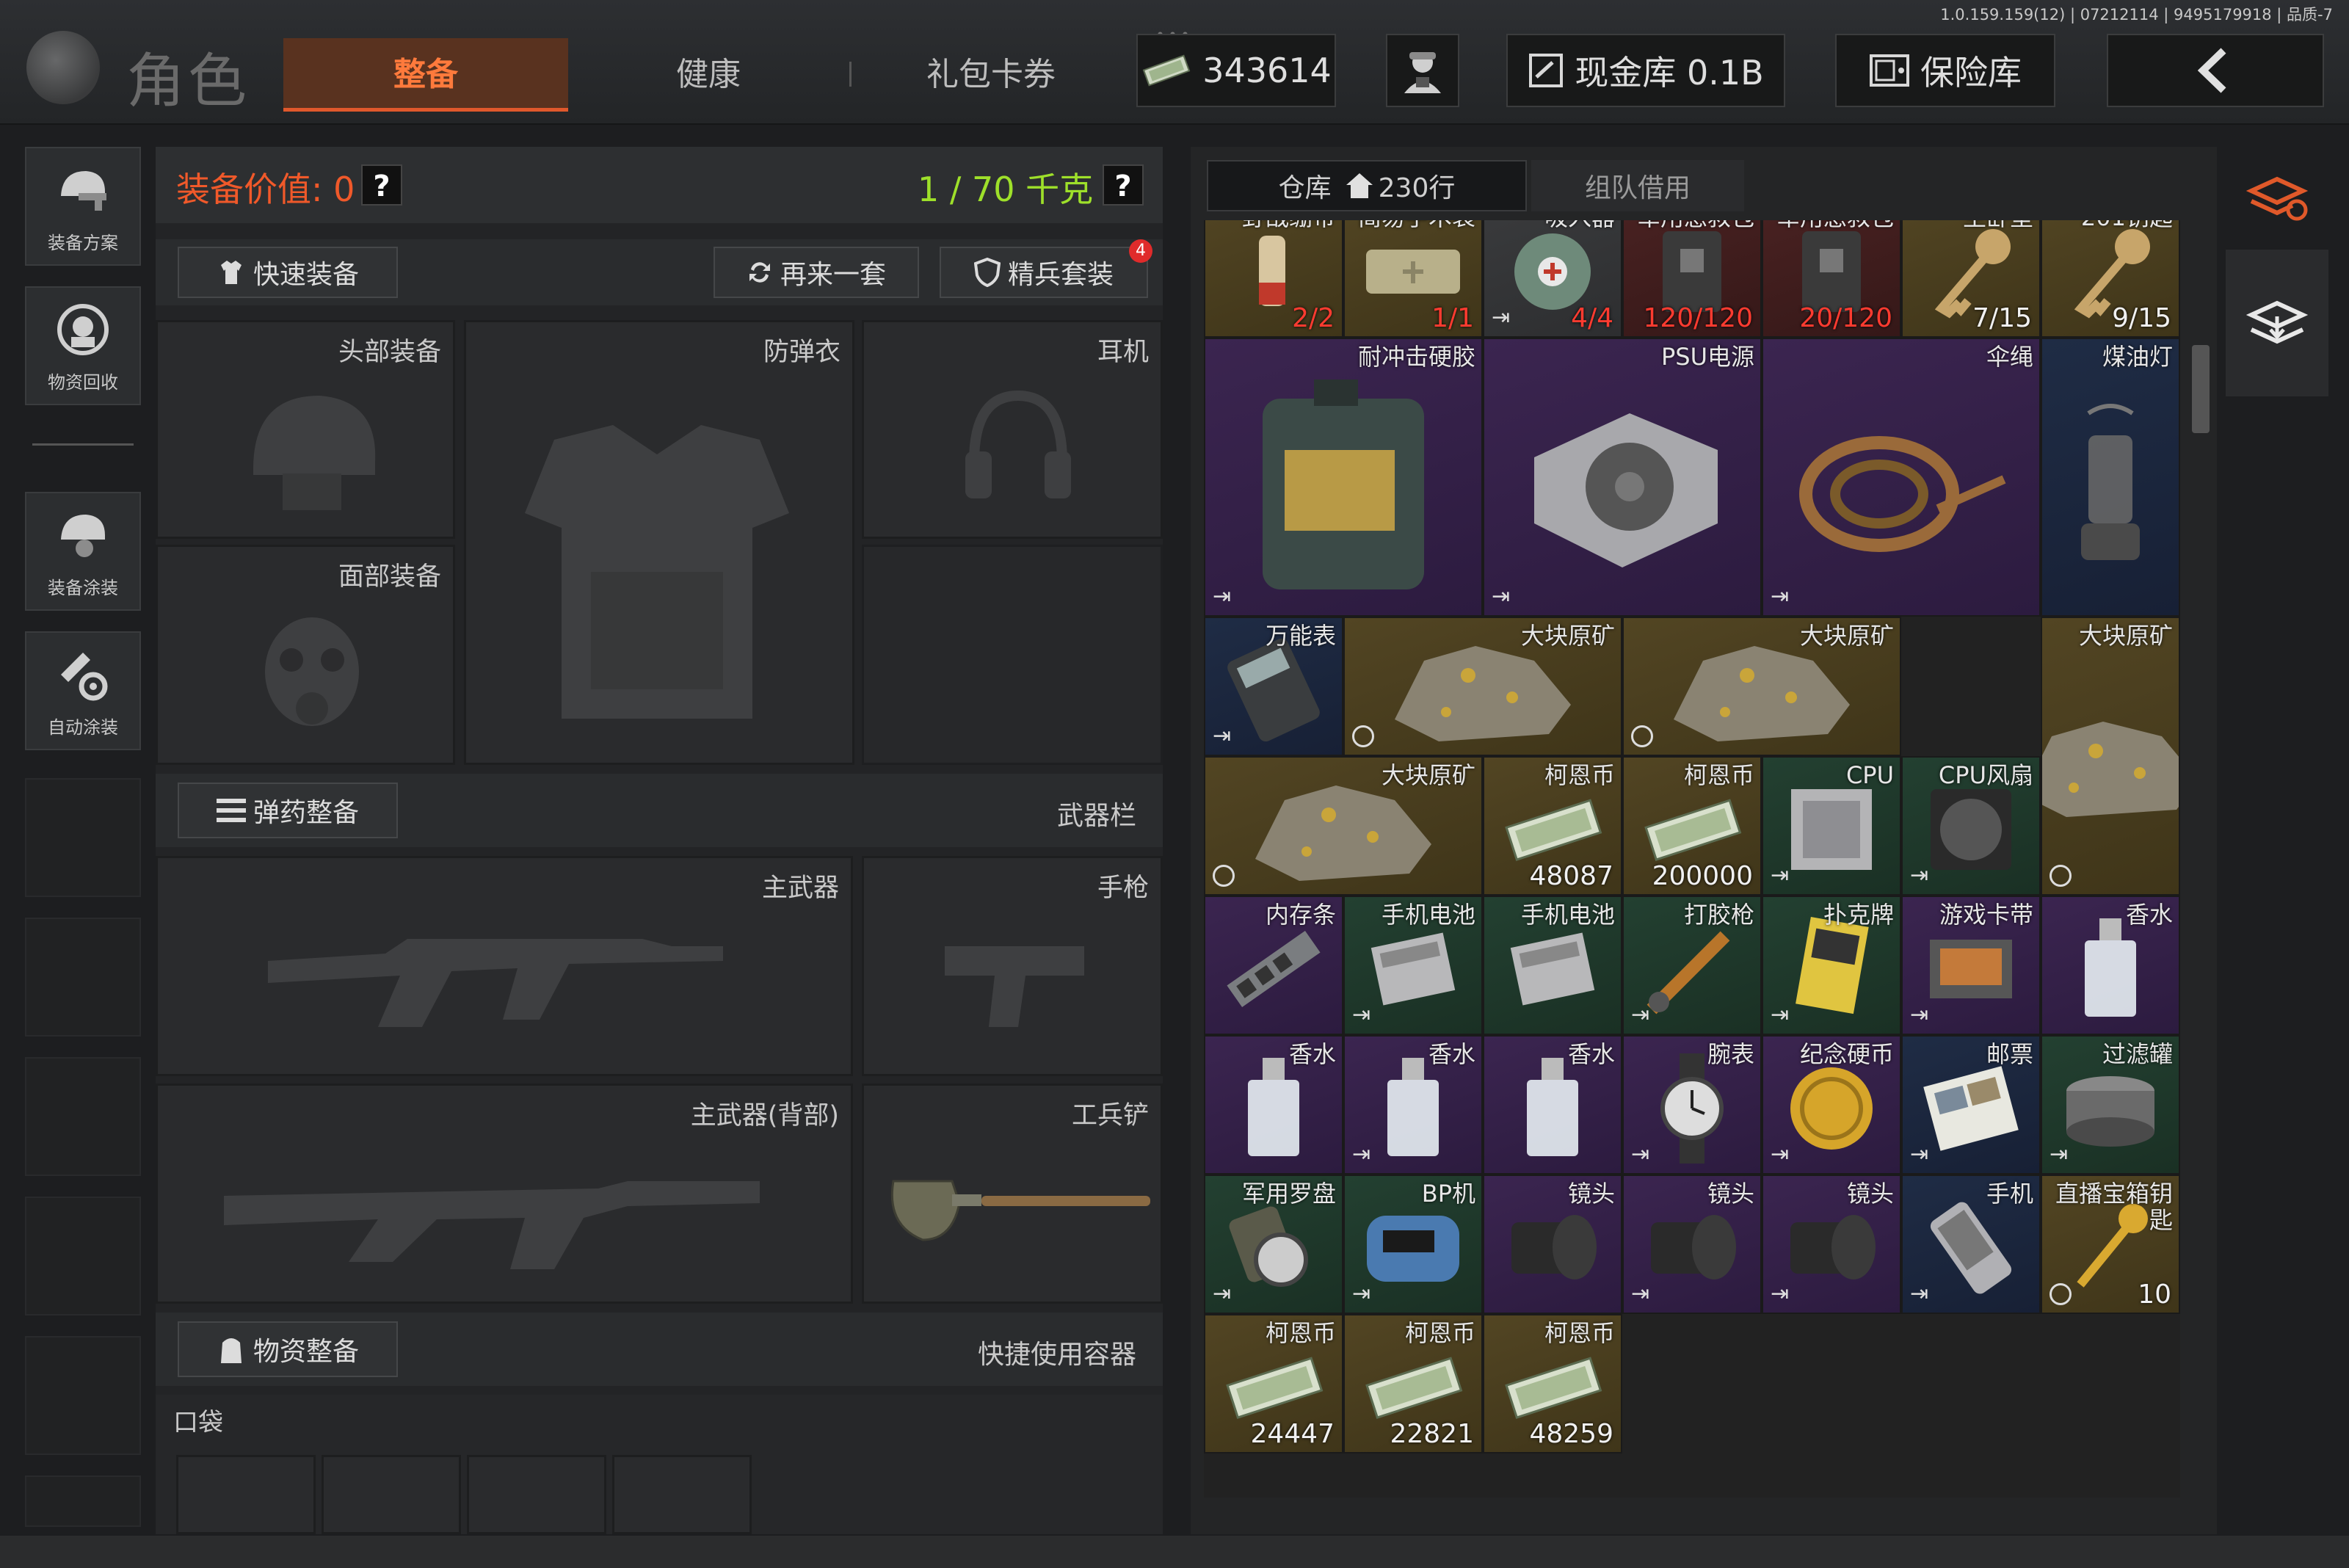 Image resolution: width=2349 pixels, height=1568 pixels. I want to click on storage-item: 野战绷带 2/2, so click(1273, 279).